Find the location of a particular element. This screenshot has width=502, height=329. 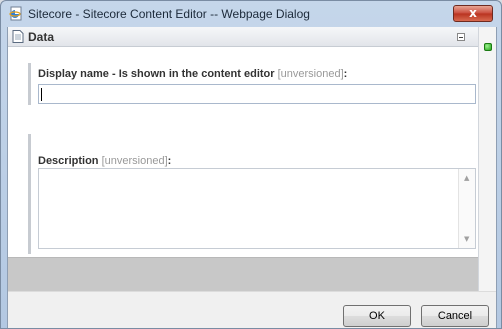

description-colon: : is located at coordinates (169, 161).